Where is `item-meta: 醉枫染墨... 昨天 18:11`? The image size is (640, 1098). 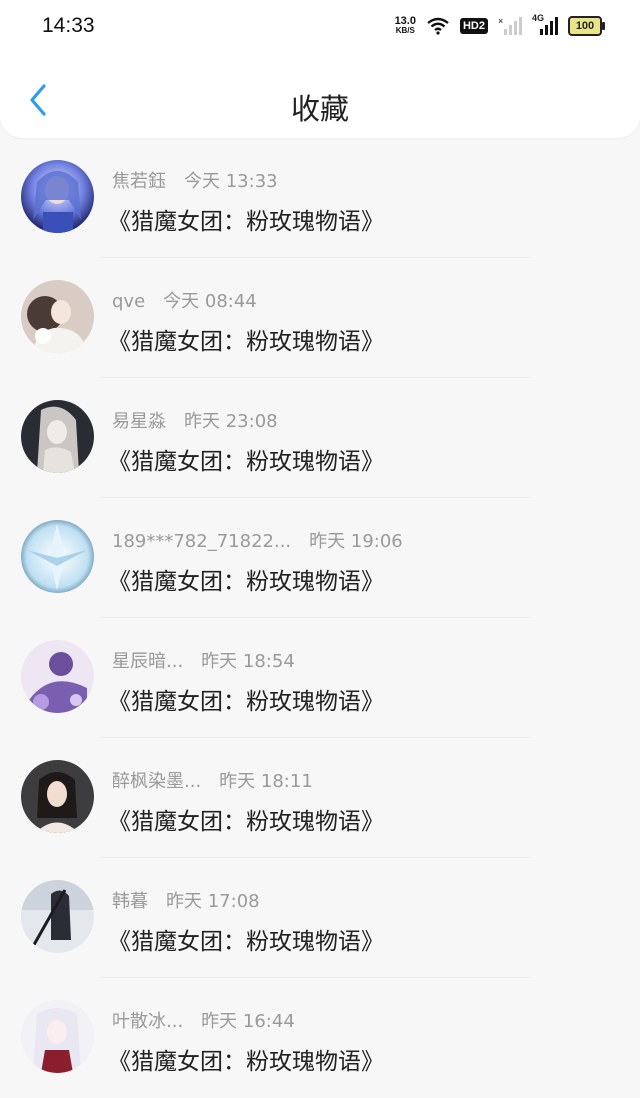 item-meta: 醉枫染墨... 昨天 18:11 is located at coordinates (212, 780).